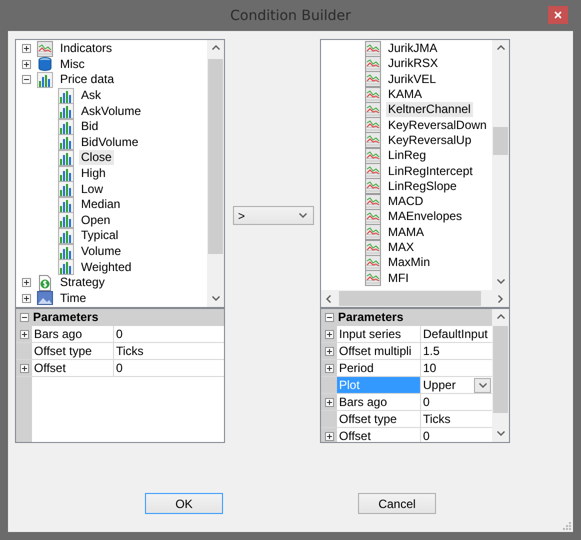  Describe the element at coordinates (73, 298) in the screenshot. I see `tree-item: Time` at that location.